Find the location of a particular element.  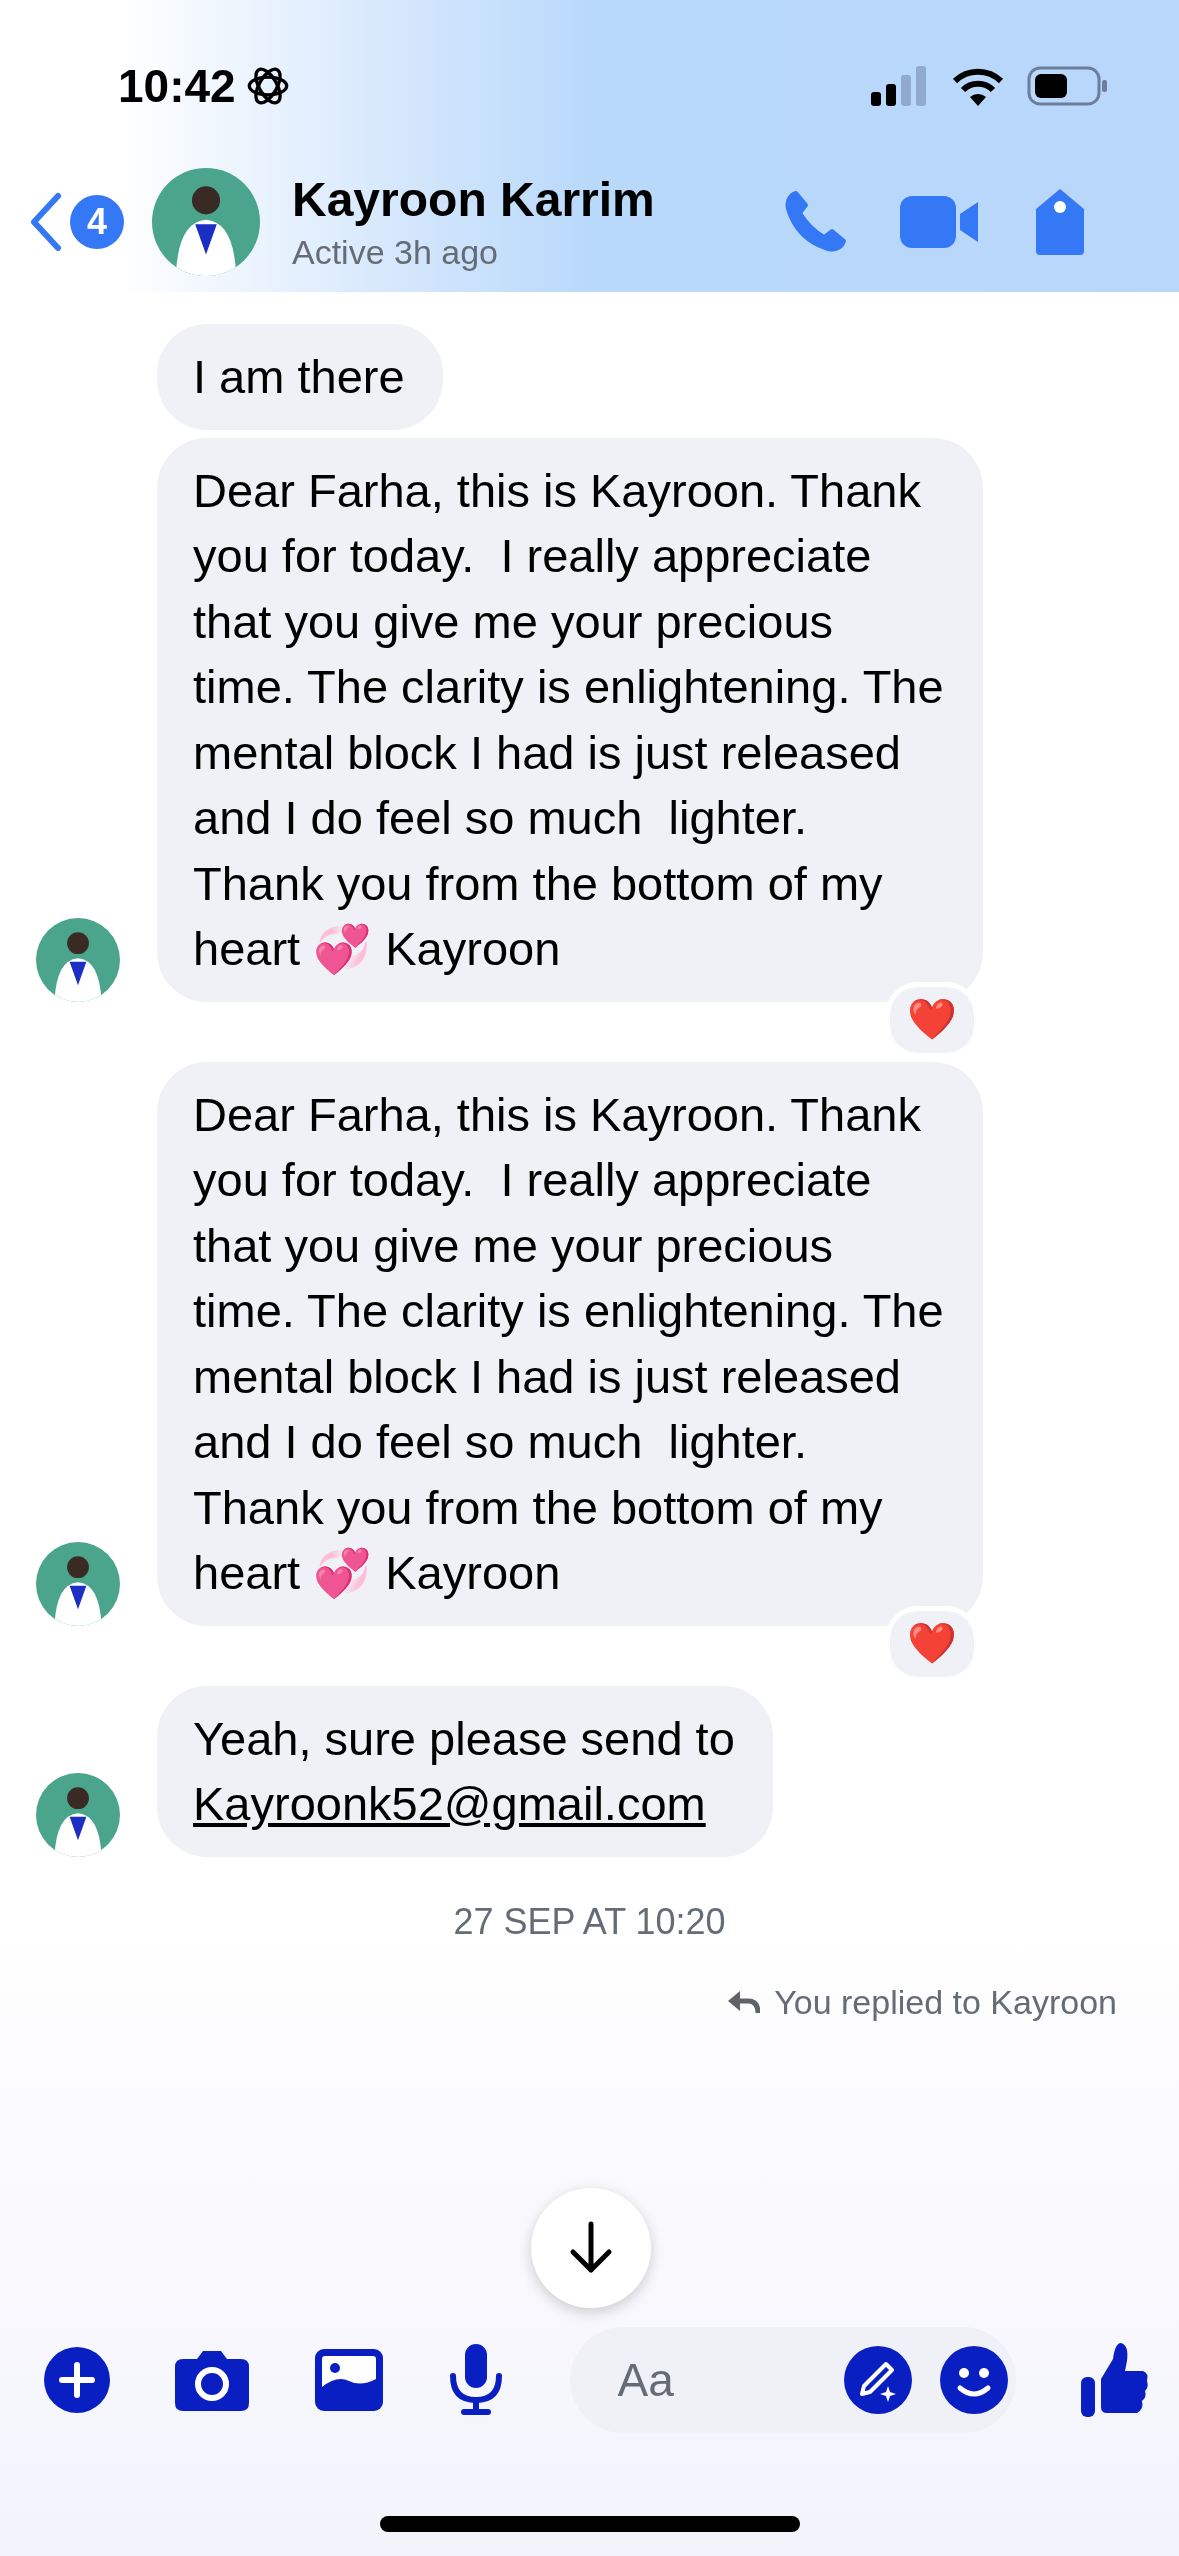

reply-arrow-icon is located at coordinates (743, 2002).